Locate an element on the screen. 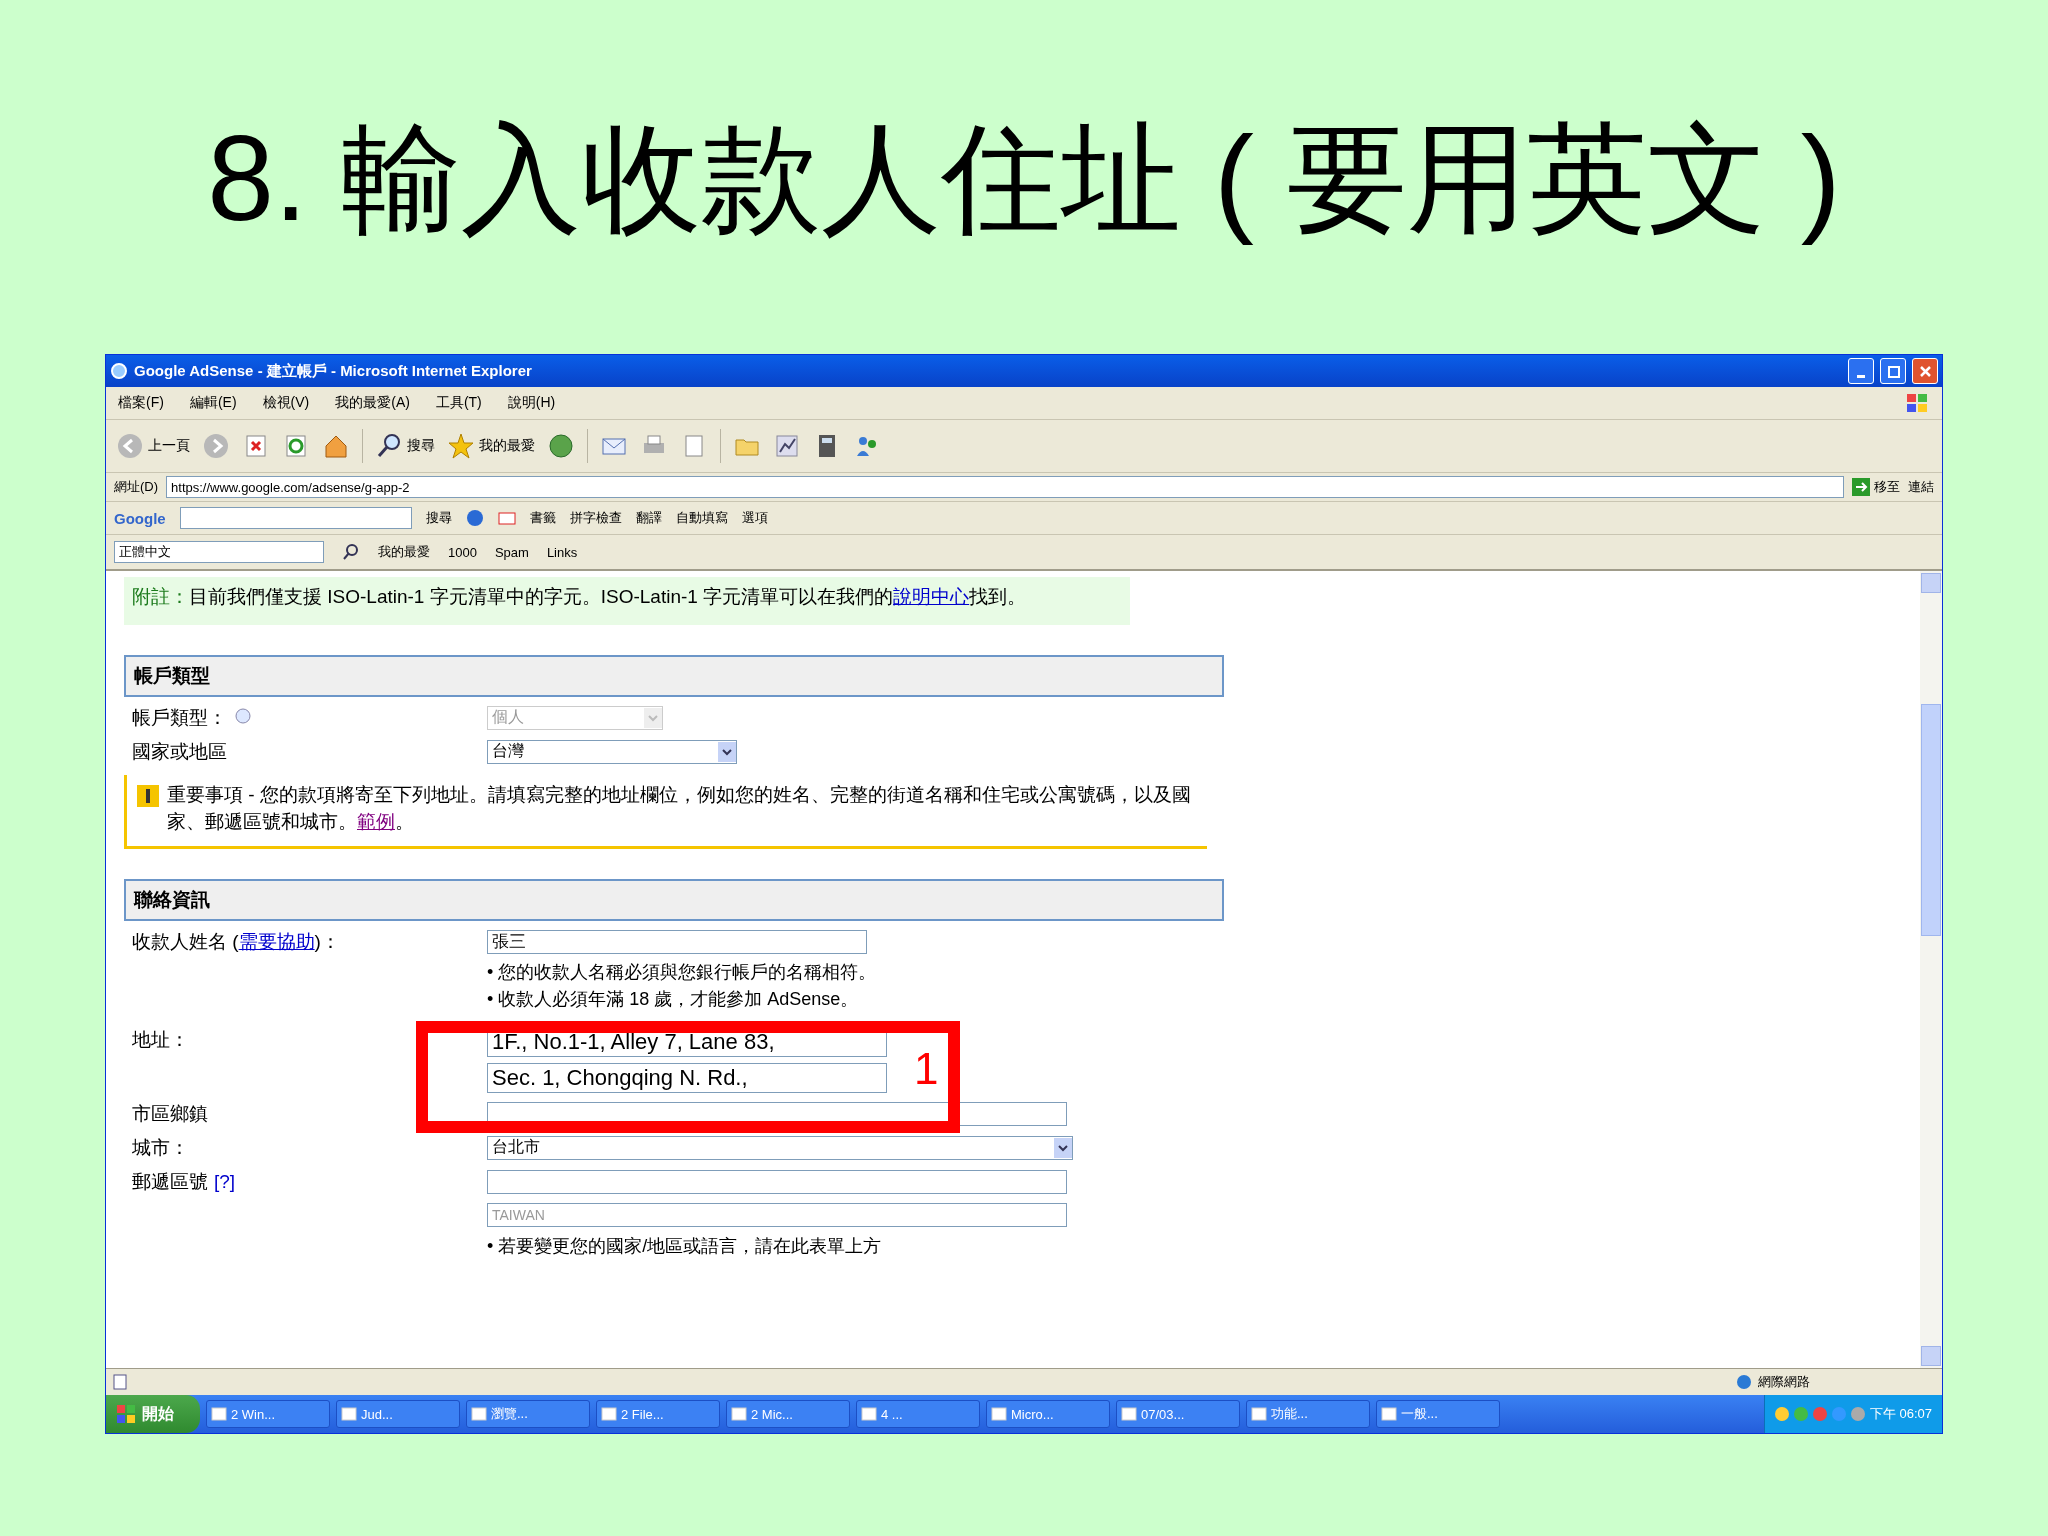 The width and height of the screenshot is (2048, 1536). maximize-icon is located at coordinates (1893, 371).